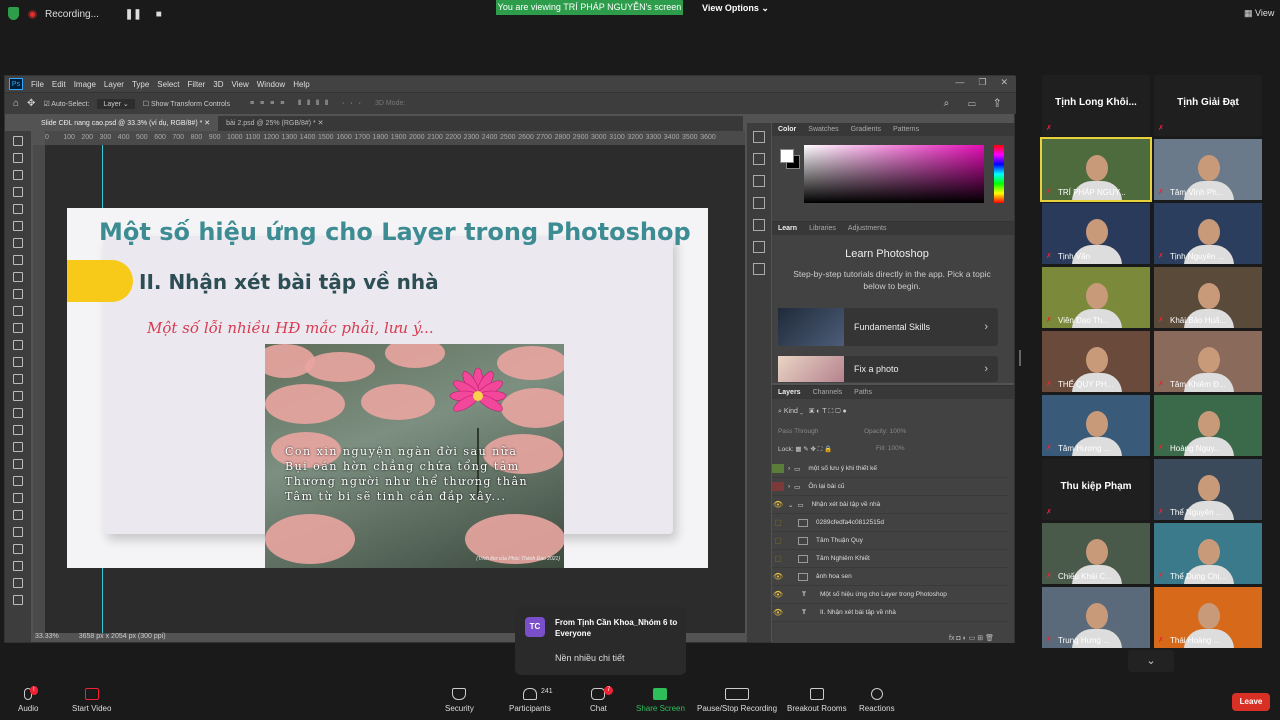 The image size is (1280, 720). I want to click on menu-window: Window, so click(271, 84).